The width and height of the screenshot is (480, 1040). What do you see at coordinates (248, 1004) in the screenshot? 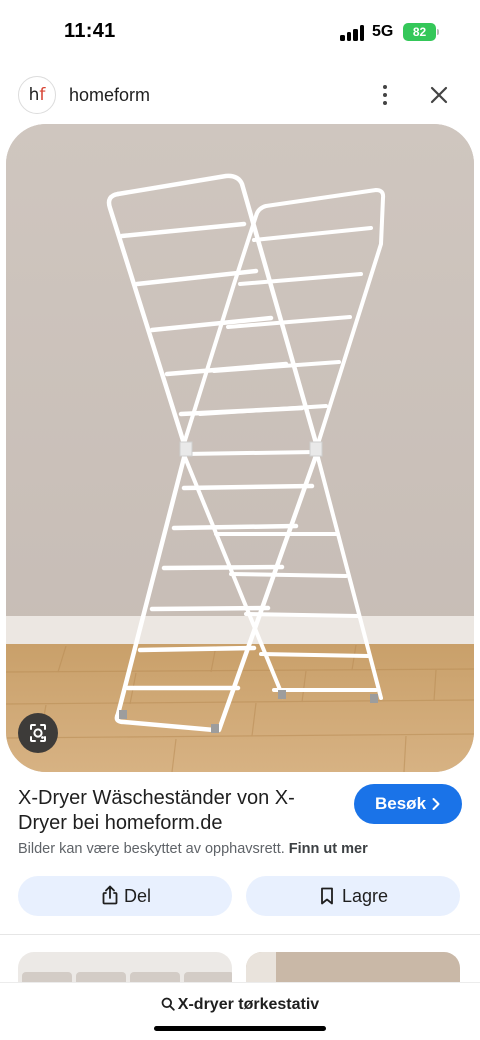
I see `search-query-text: X-dryer tørkestativ` at bounding box center [248, 1004].